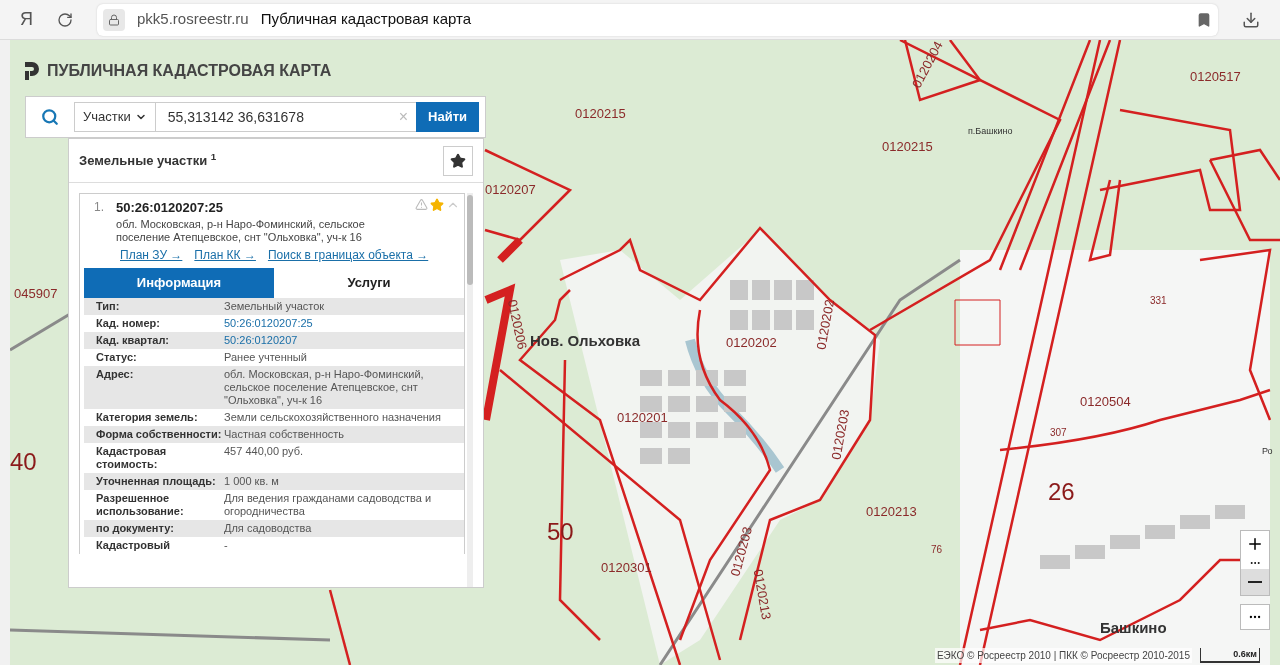 Image resolution: width=1280 pixels, height=665 pixels. I want to click on info-label: Форма собственности:, so click(159, 434).